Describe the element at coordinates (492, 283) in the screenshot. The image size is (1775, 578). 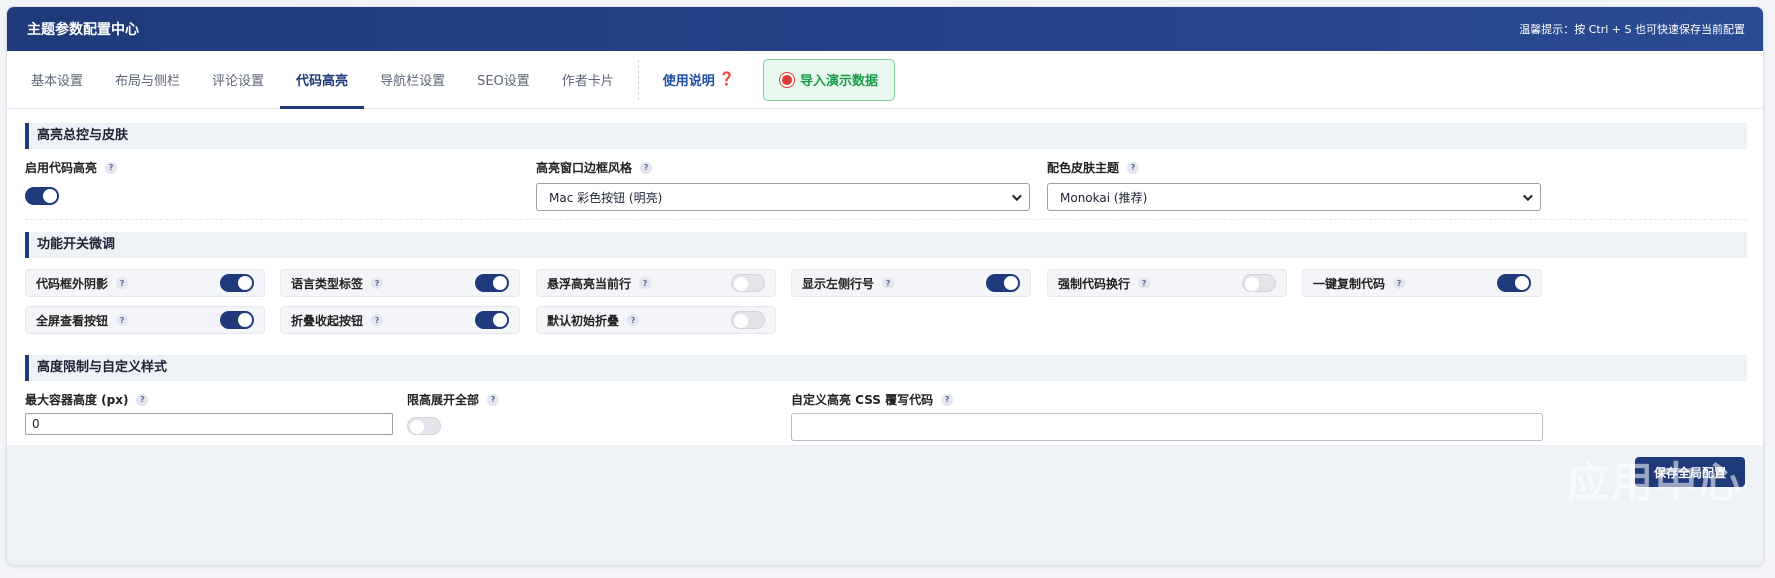
I see `lang-tag-toggle` at that location.